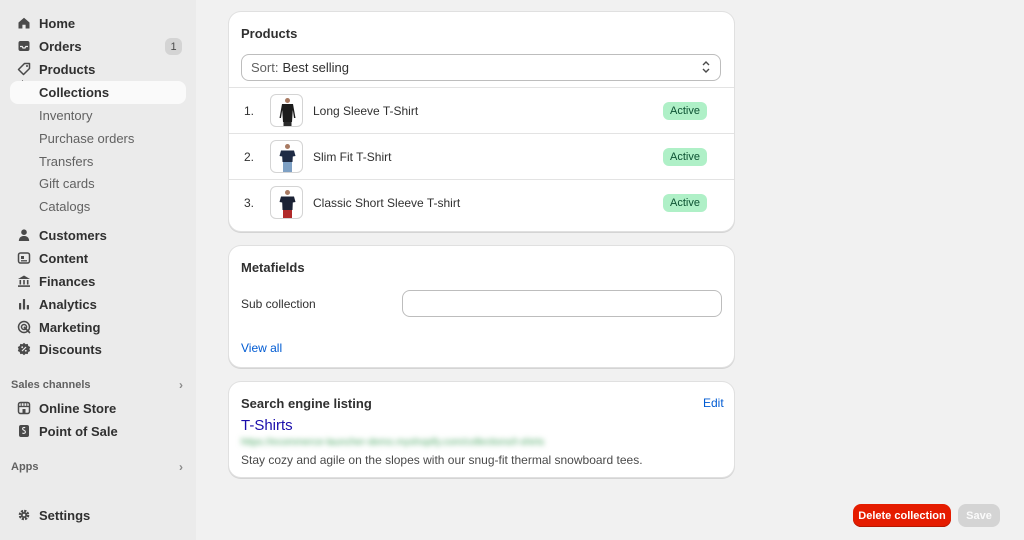 The height and width of the screenshot is (540, 1024). I want to click on sidebar-item-label: Products, so click(67, 69).